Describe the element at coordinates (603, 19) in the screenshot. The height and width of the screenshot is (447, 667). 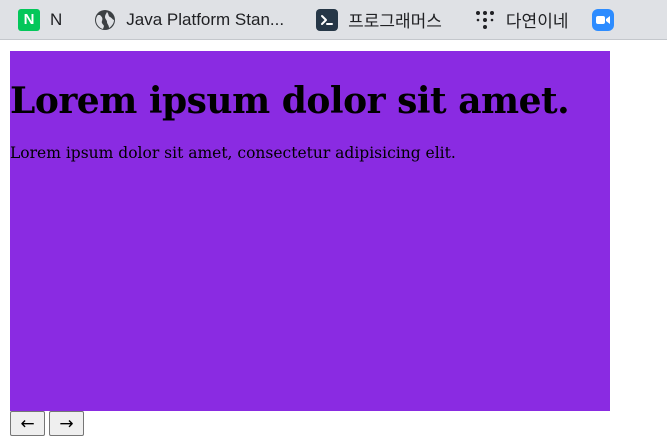
I see `zoom-icon` at that location.